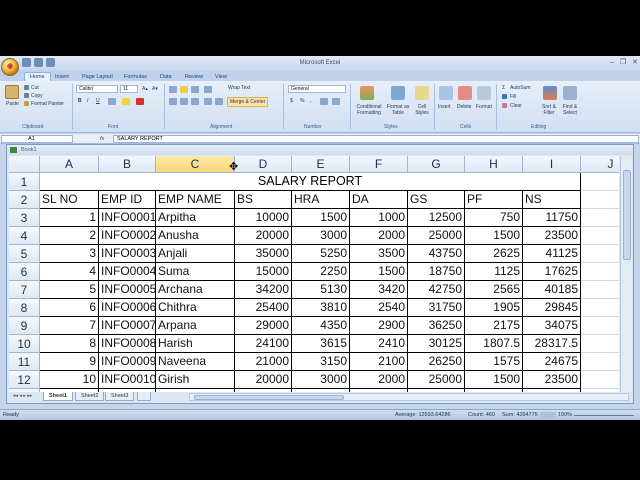  Describe the element at coordinates (379, 308) in the screenshot. I see `table-data-cell: 2540` at that location.